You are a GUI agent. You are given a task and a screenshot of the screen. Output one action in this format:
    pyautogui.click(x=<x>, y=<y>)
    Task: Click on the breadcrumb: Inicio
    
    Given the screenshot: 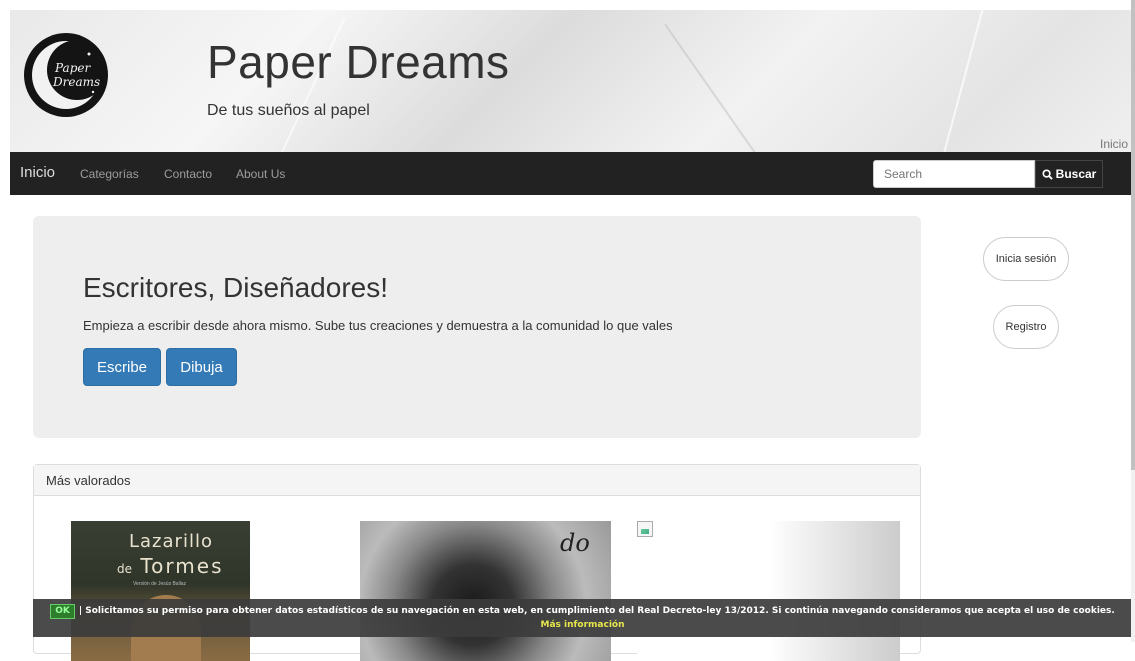 What is the action you would take?
    pyautogui.click(x=1114, y=144)
    